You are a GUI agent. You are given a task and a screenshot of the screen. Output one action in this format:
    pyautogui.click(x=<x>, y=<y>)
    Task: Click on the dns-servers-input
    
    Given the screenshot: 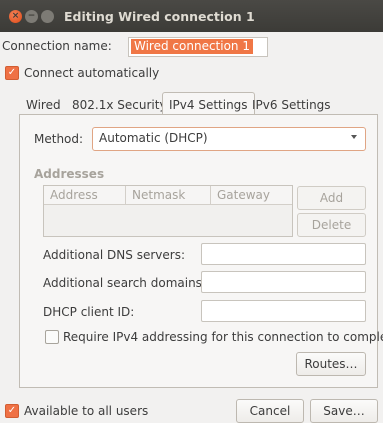 What is the action you would take?
    pyautogui.click(x=283, y=254)
    